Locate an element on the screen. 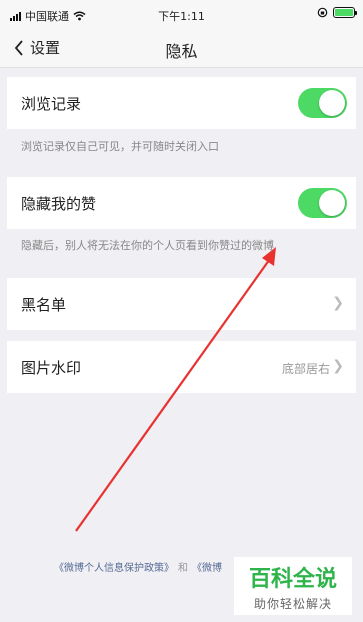  privacy-policy-link: 《微博个人信息保护政策》 is located at coordinates (114, 568).